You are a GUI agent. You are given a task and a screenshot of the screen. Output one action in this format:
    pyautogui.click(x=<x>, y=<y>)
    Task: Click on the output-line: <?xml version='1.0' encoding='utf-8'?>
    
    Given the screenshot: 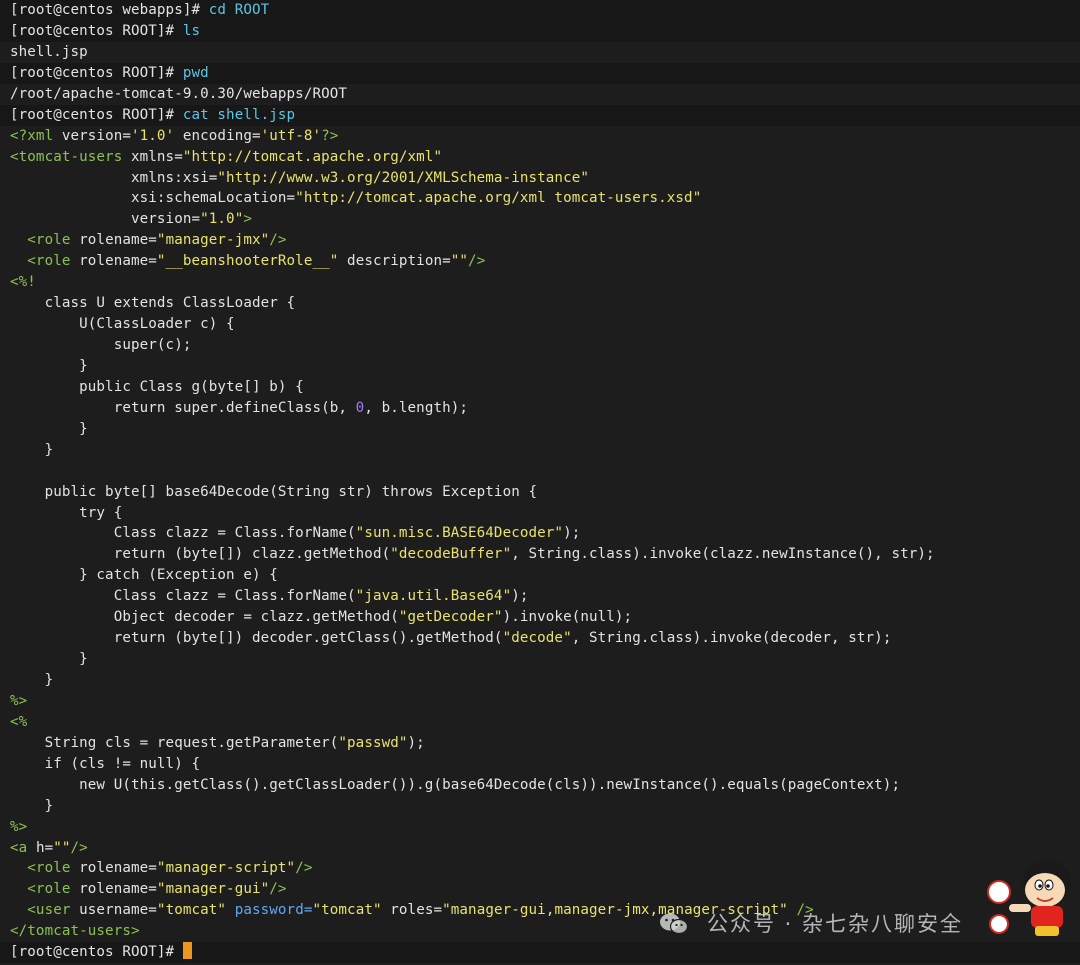 What is the action you would take?
    pyautogui.click(x=540, y=136)
    